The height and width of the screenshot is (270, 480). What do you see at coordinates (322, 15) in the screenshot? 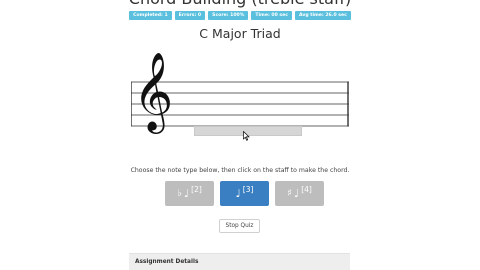
I see `stat-avg-time: Avg time: 26.0 sec` at bounding box center [322, 15].